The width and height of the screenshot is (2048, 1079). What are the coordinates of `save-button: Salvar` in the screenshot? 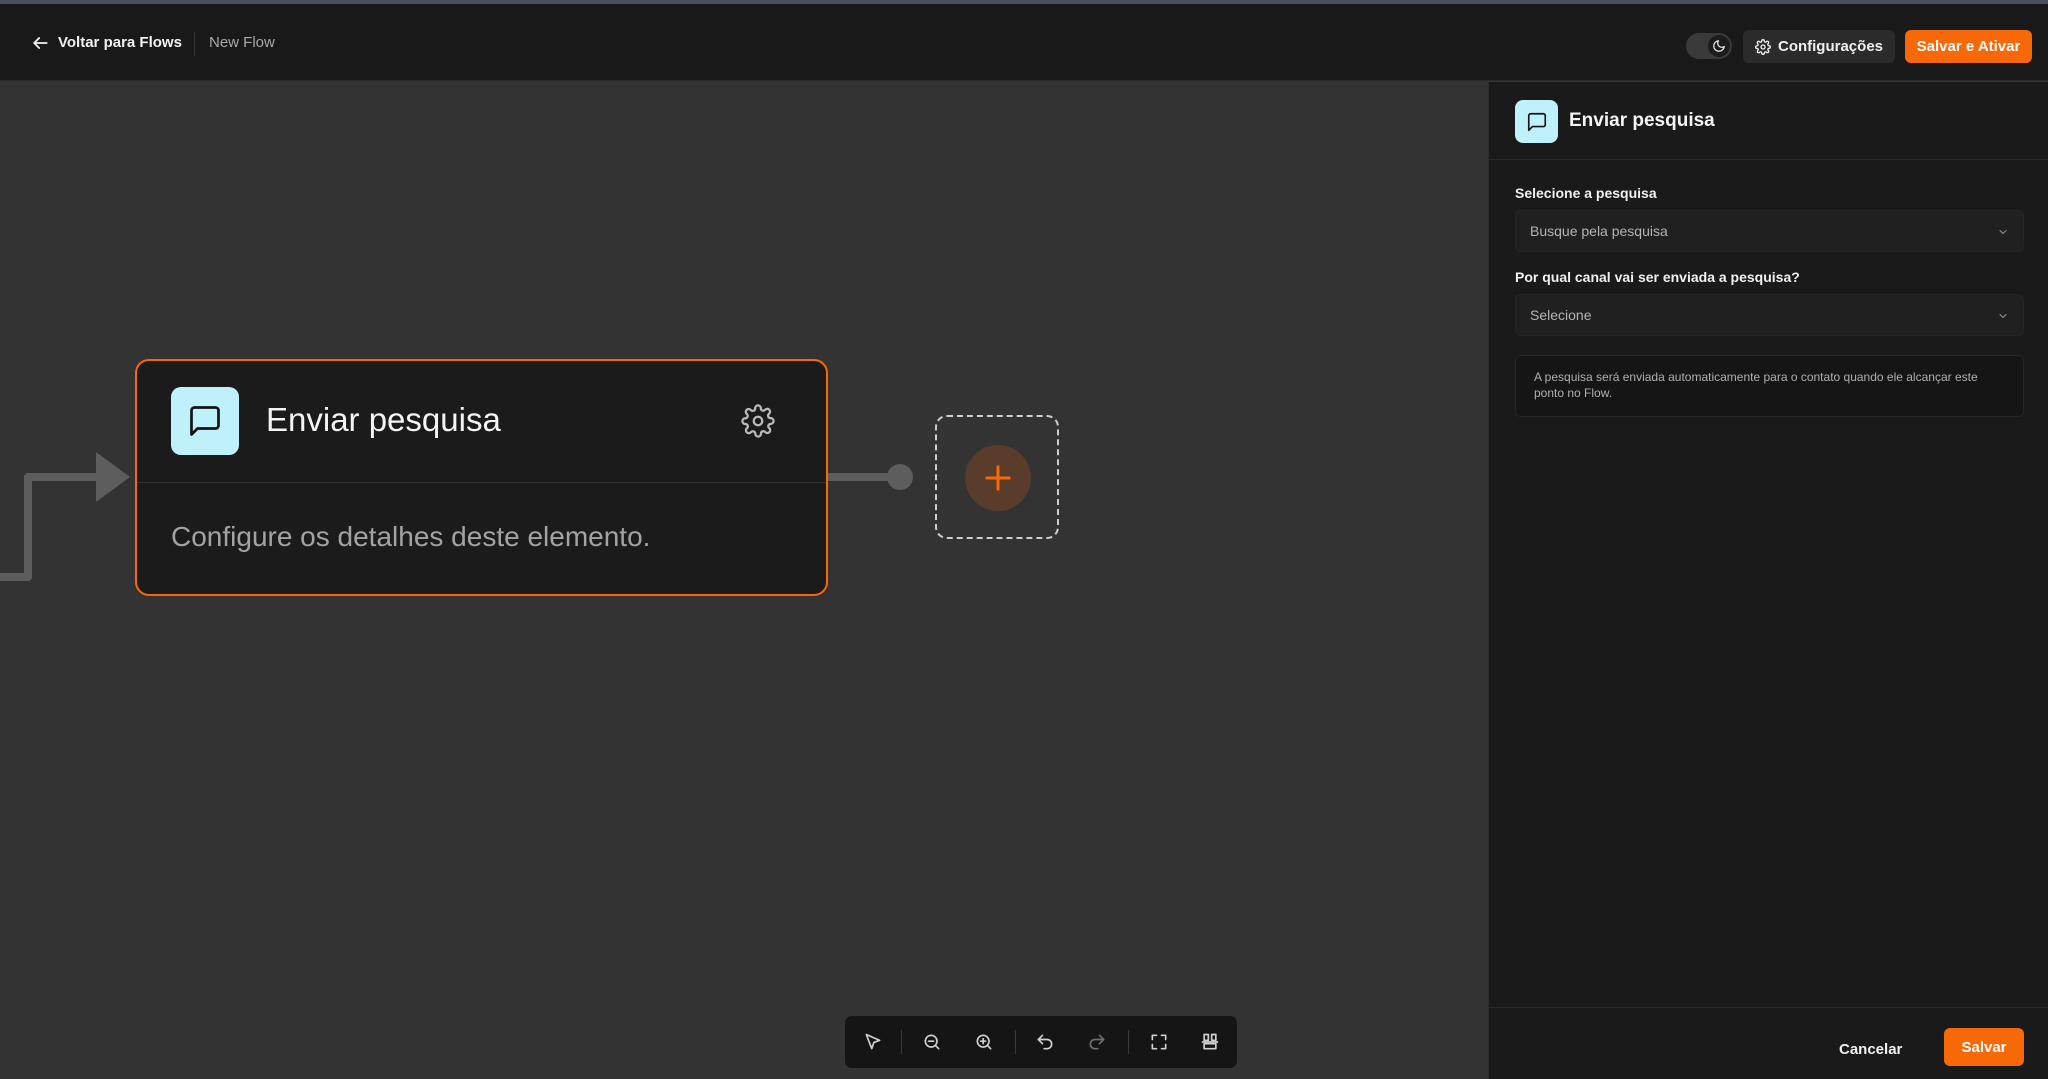 It's located at (1984, 1047).